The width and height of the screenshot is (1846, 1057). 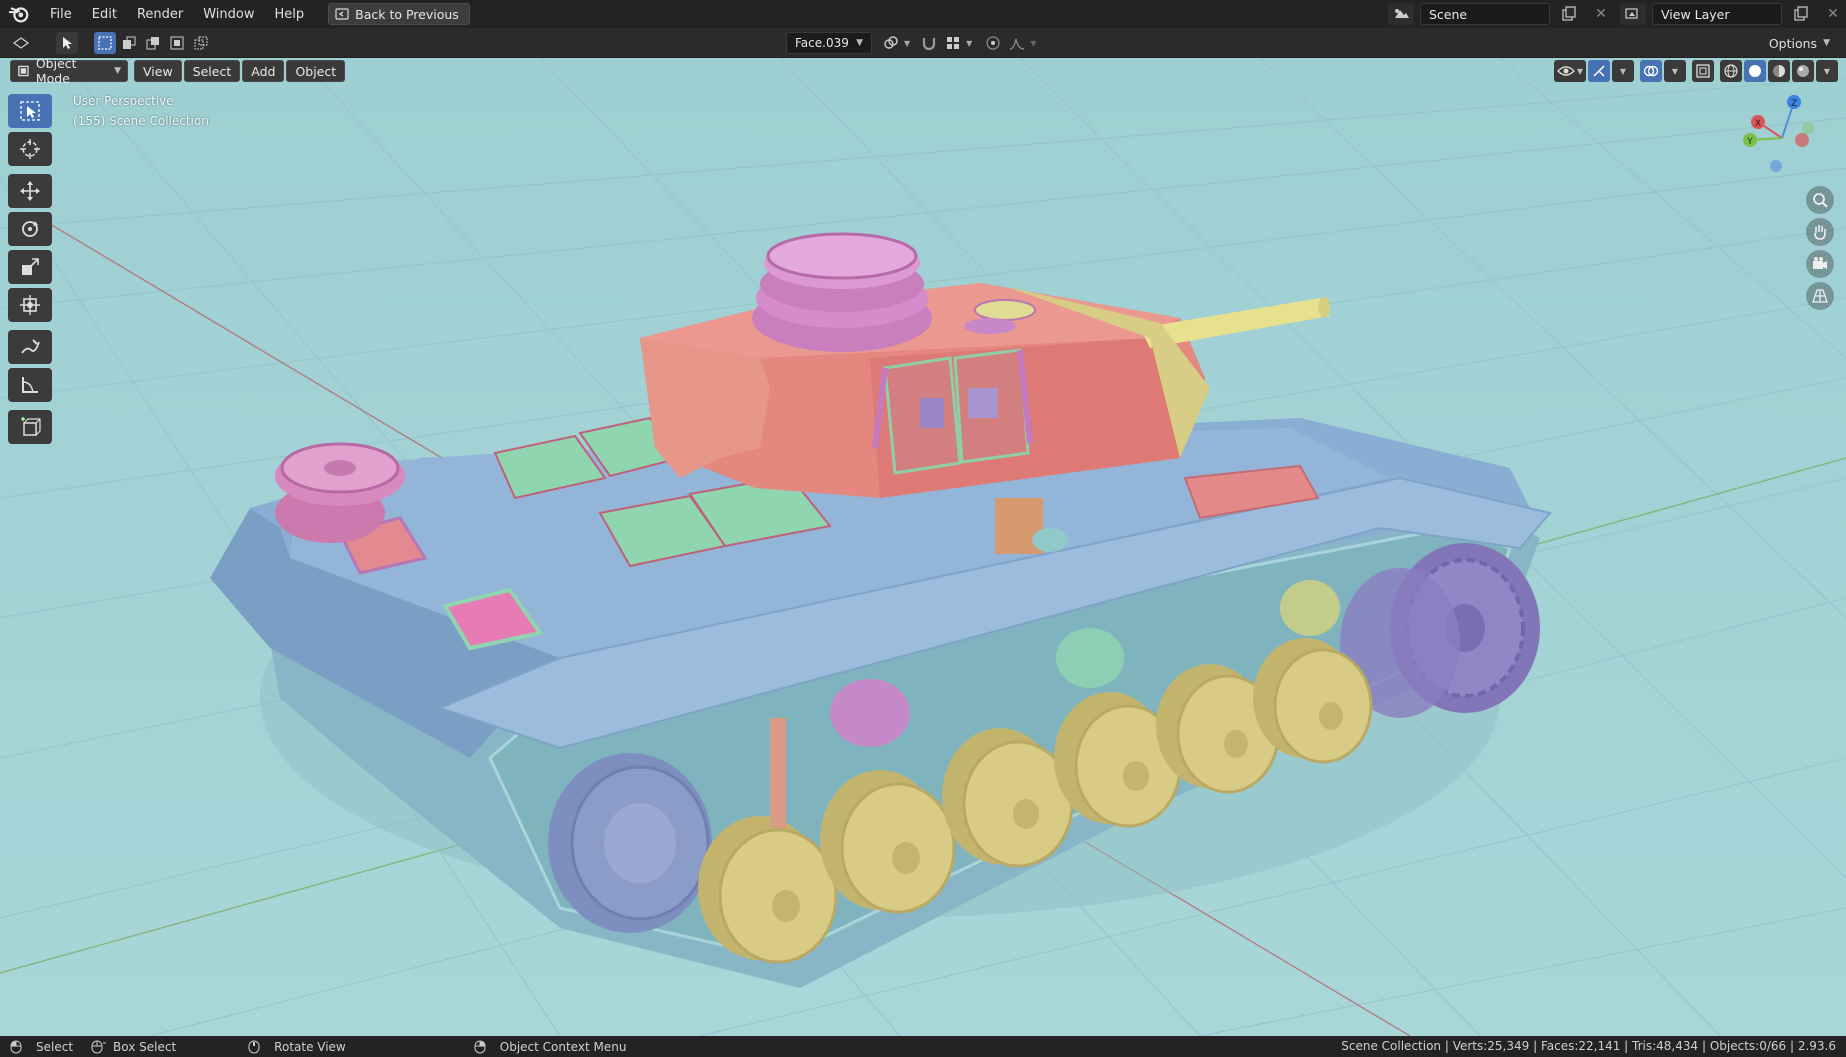 What do you see at coordinates (1776, 166) in the screenshot?
I see `gizmo-neg-z-axis` at bounding box center [1776, 166].